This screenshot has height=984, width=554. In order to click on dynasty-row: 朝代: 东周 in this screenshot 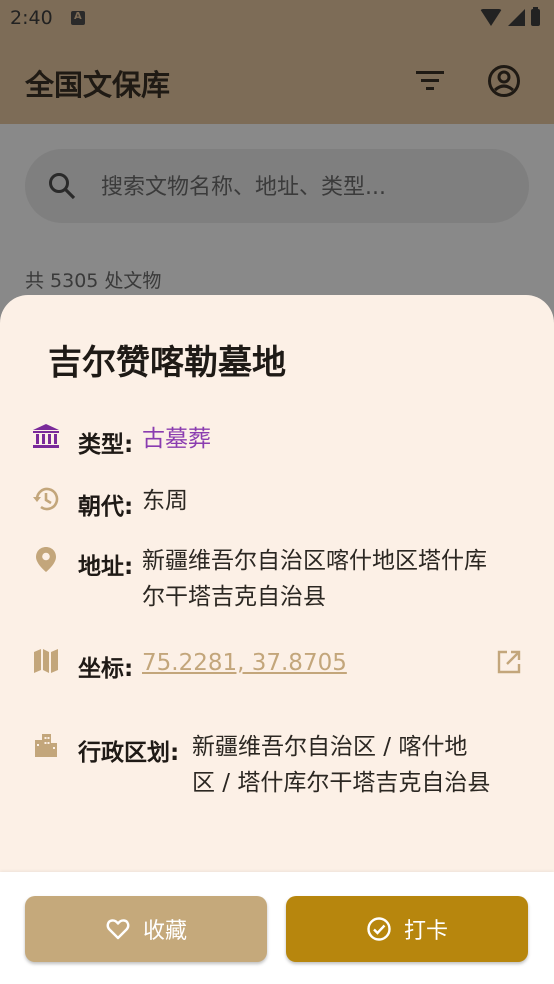, I will do `click(277, 503)`.